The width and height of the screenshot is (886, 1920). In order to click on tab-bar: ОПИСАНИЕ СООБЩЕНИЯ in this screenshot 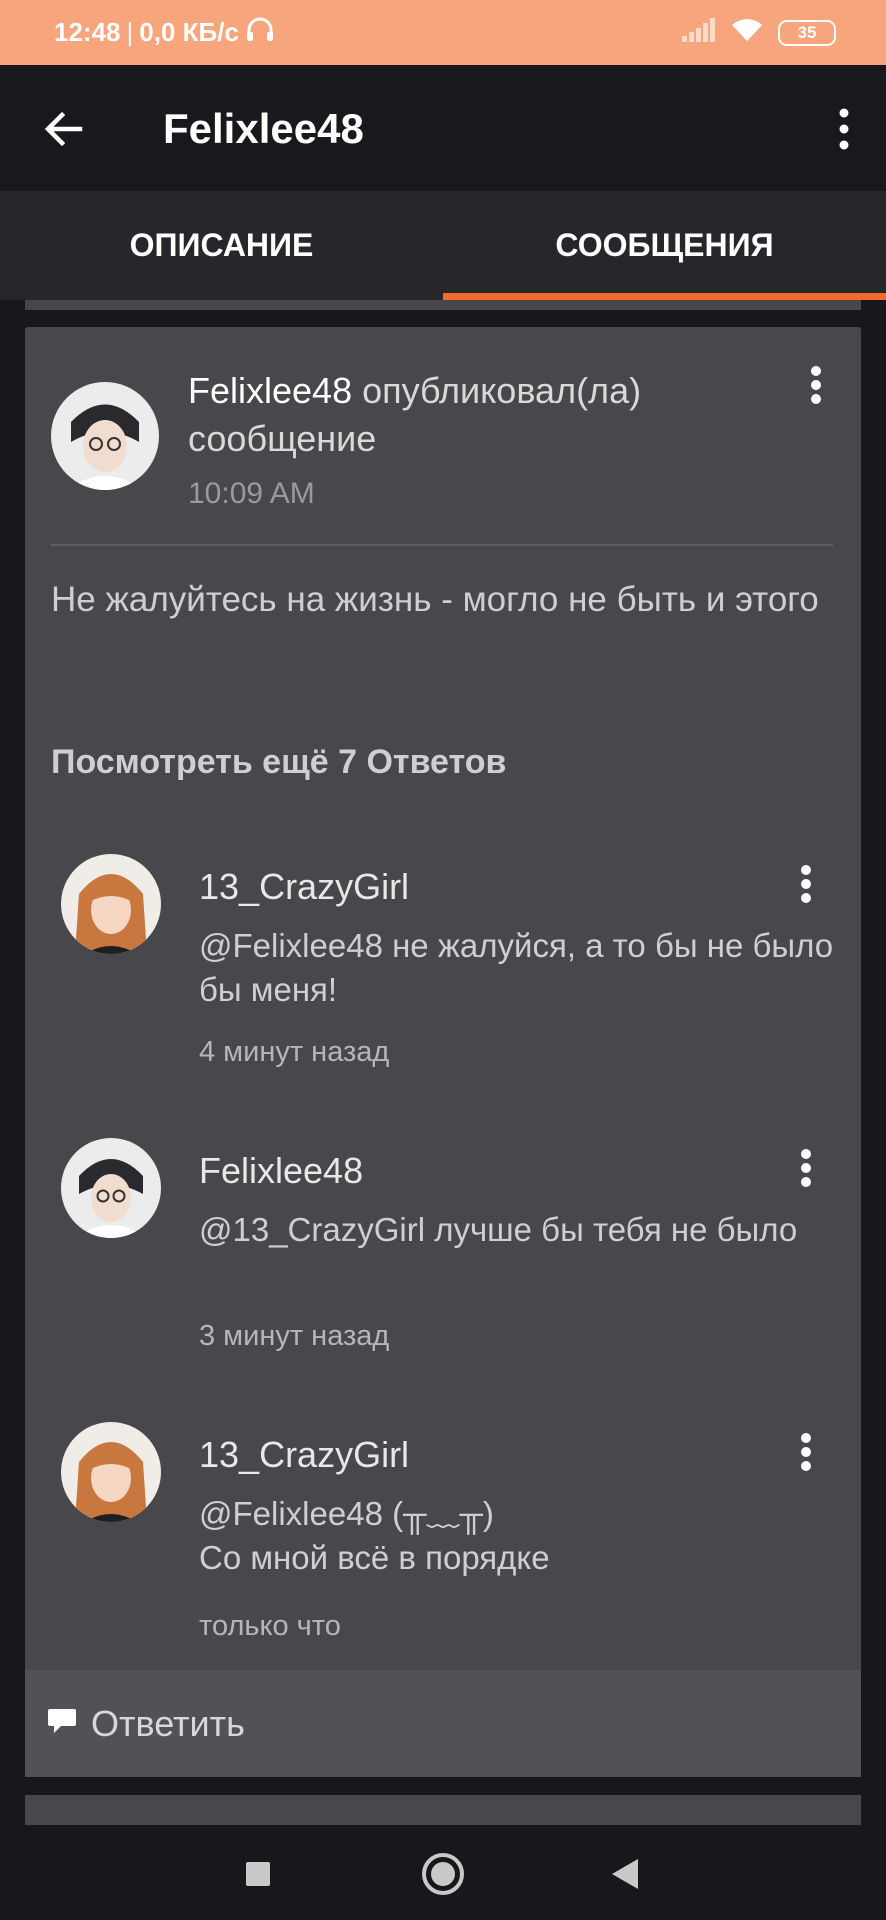, I will do `click(443, 245)`.